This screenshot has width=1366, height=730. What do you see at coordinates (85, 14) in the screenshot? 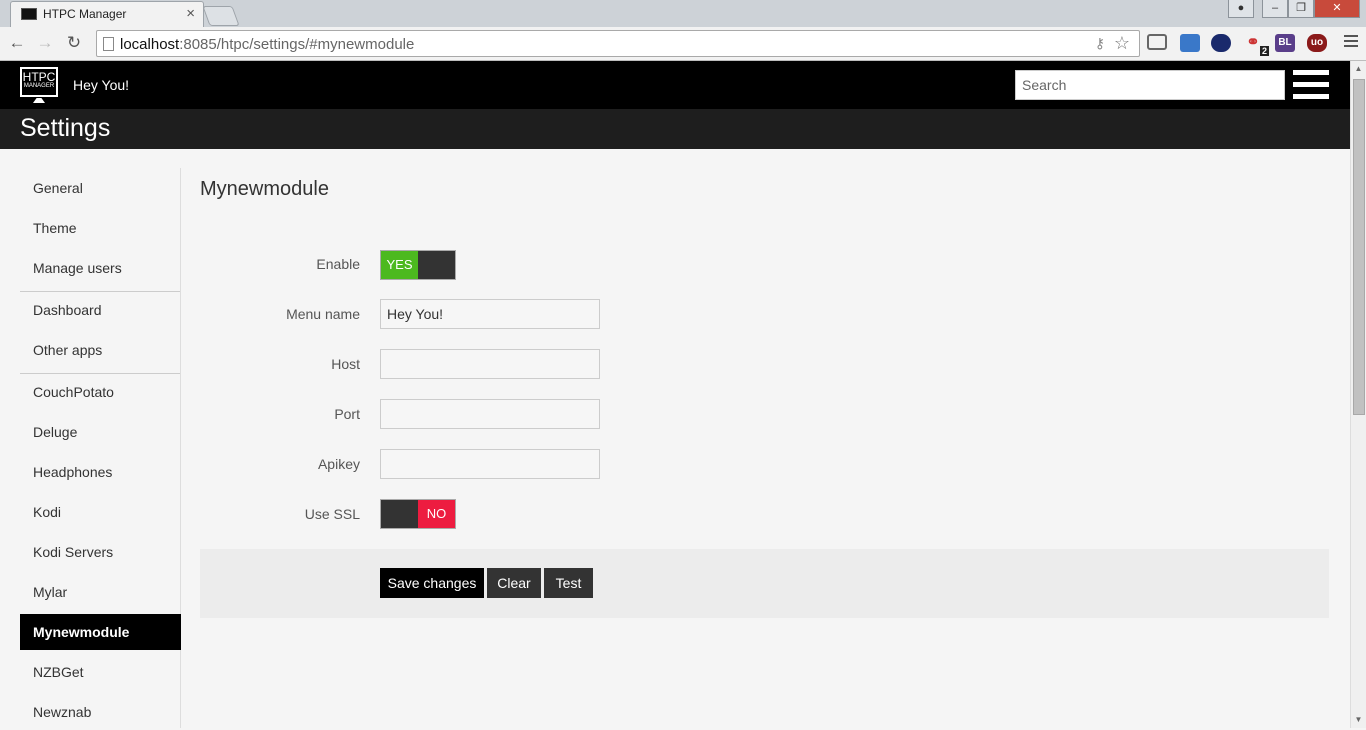
I see `tab-title: HTPC Manager` at bounding box center [85, 14].